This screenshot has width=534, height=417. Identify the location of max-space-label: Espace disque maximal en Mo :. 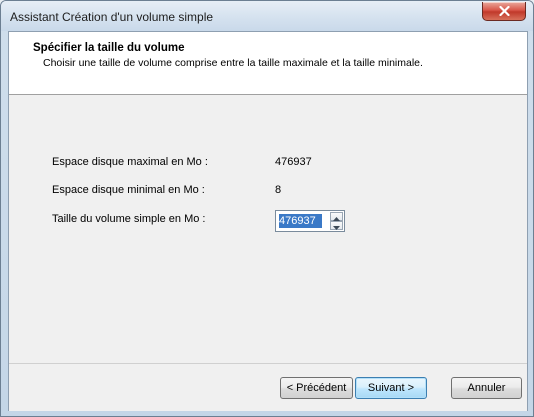
(130, 162).